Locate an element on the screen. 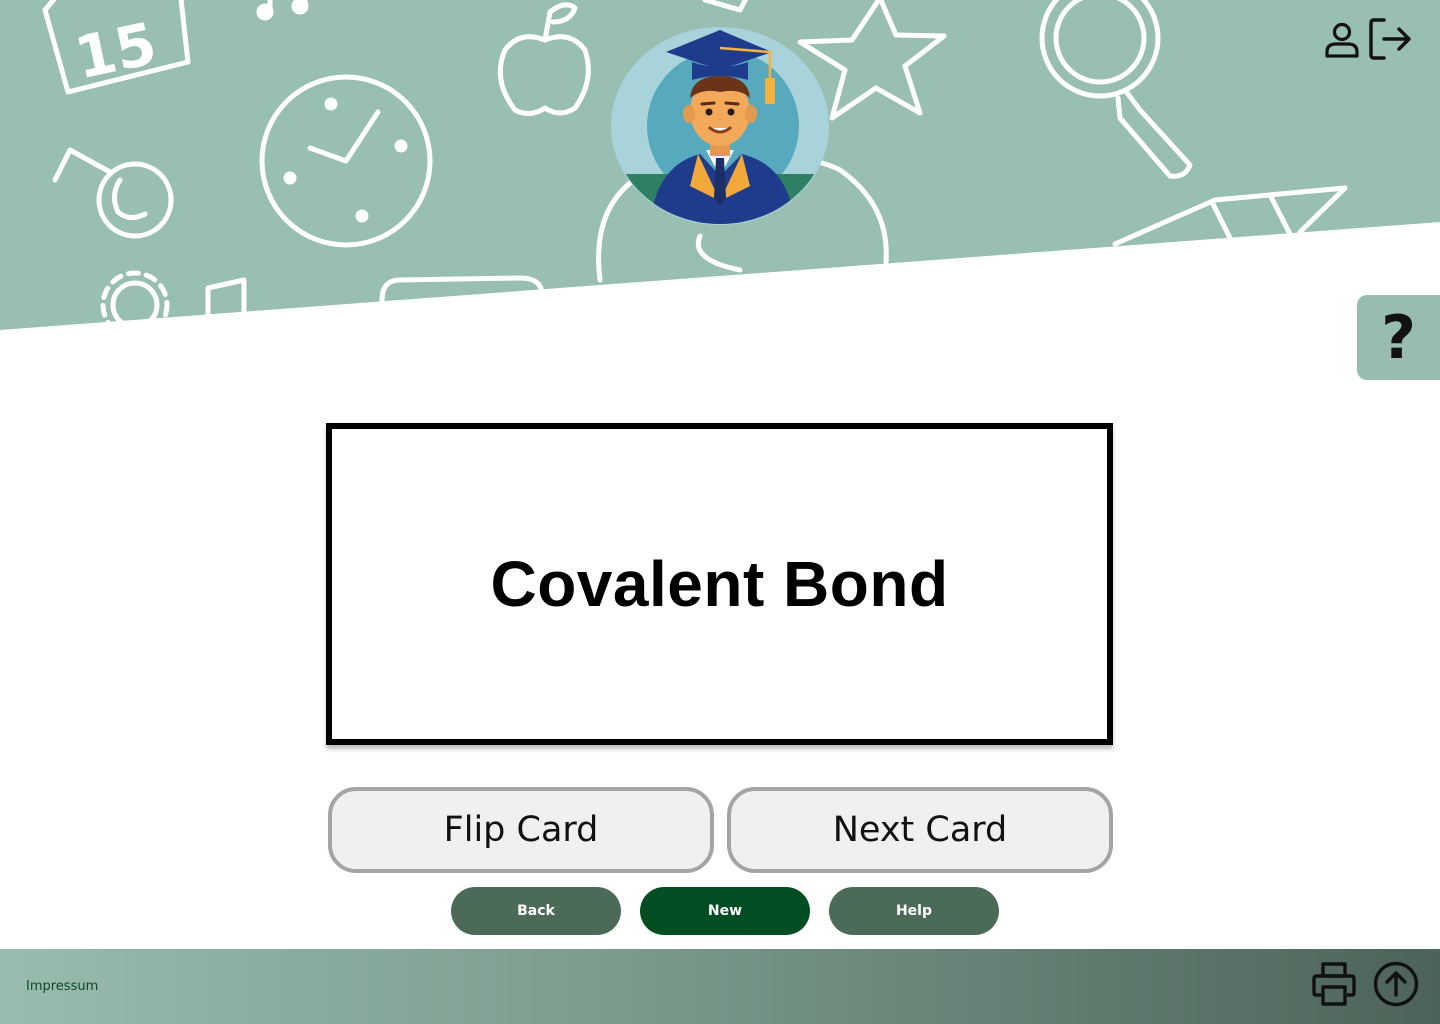 This screenshot has width=1440, height=1024. flip-card-label: Flip Card is located at coordinates (521, 830).